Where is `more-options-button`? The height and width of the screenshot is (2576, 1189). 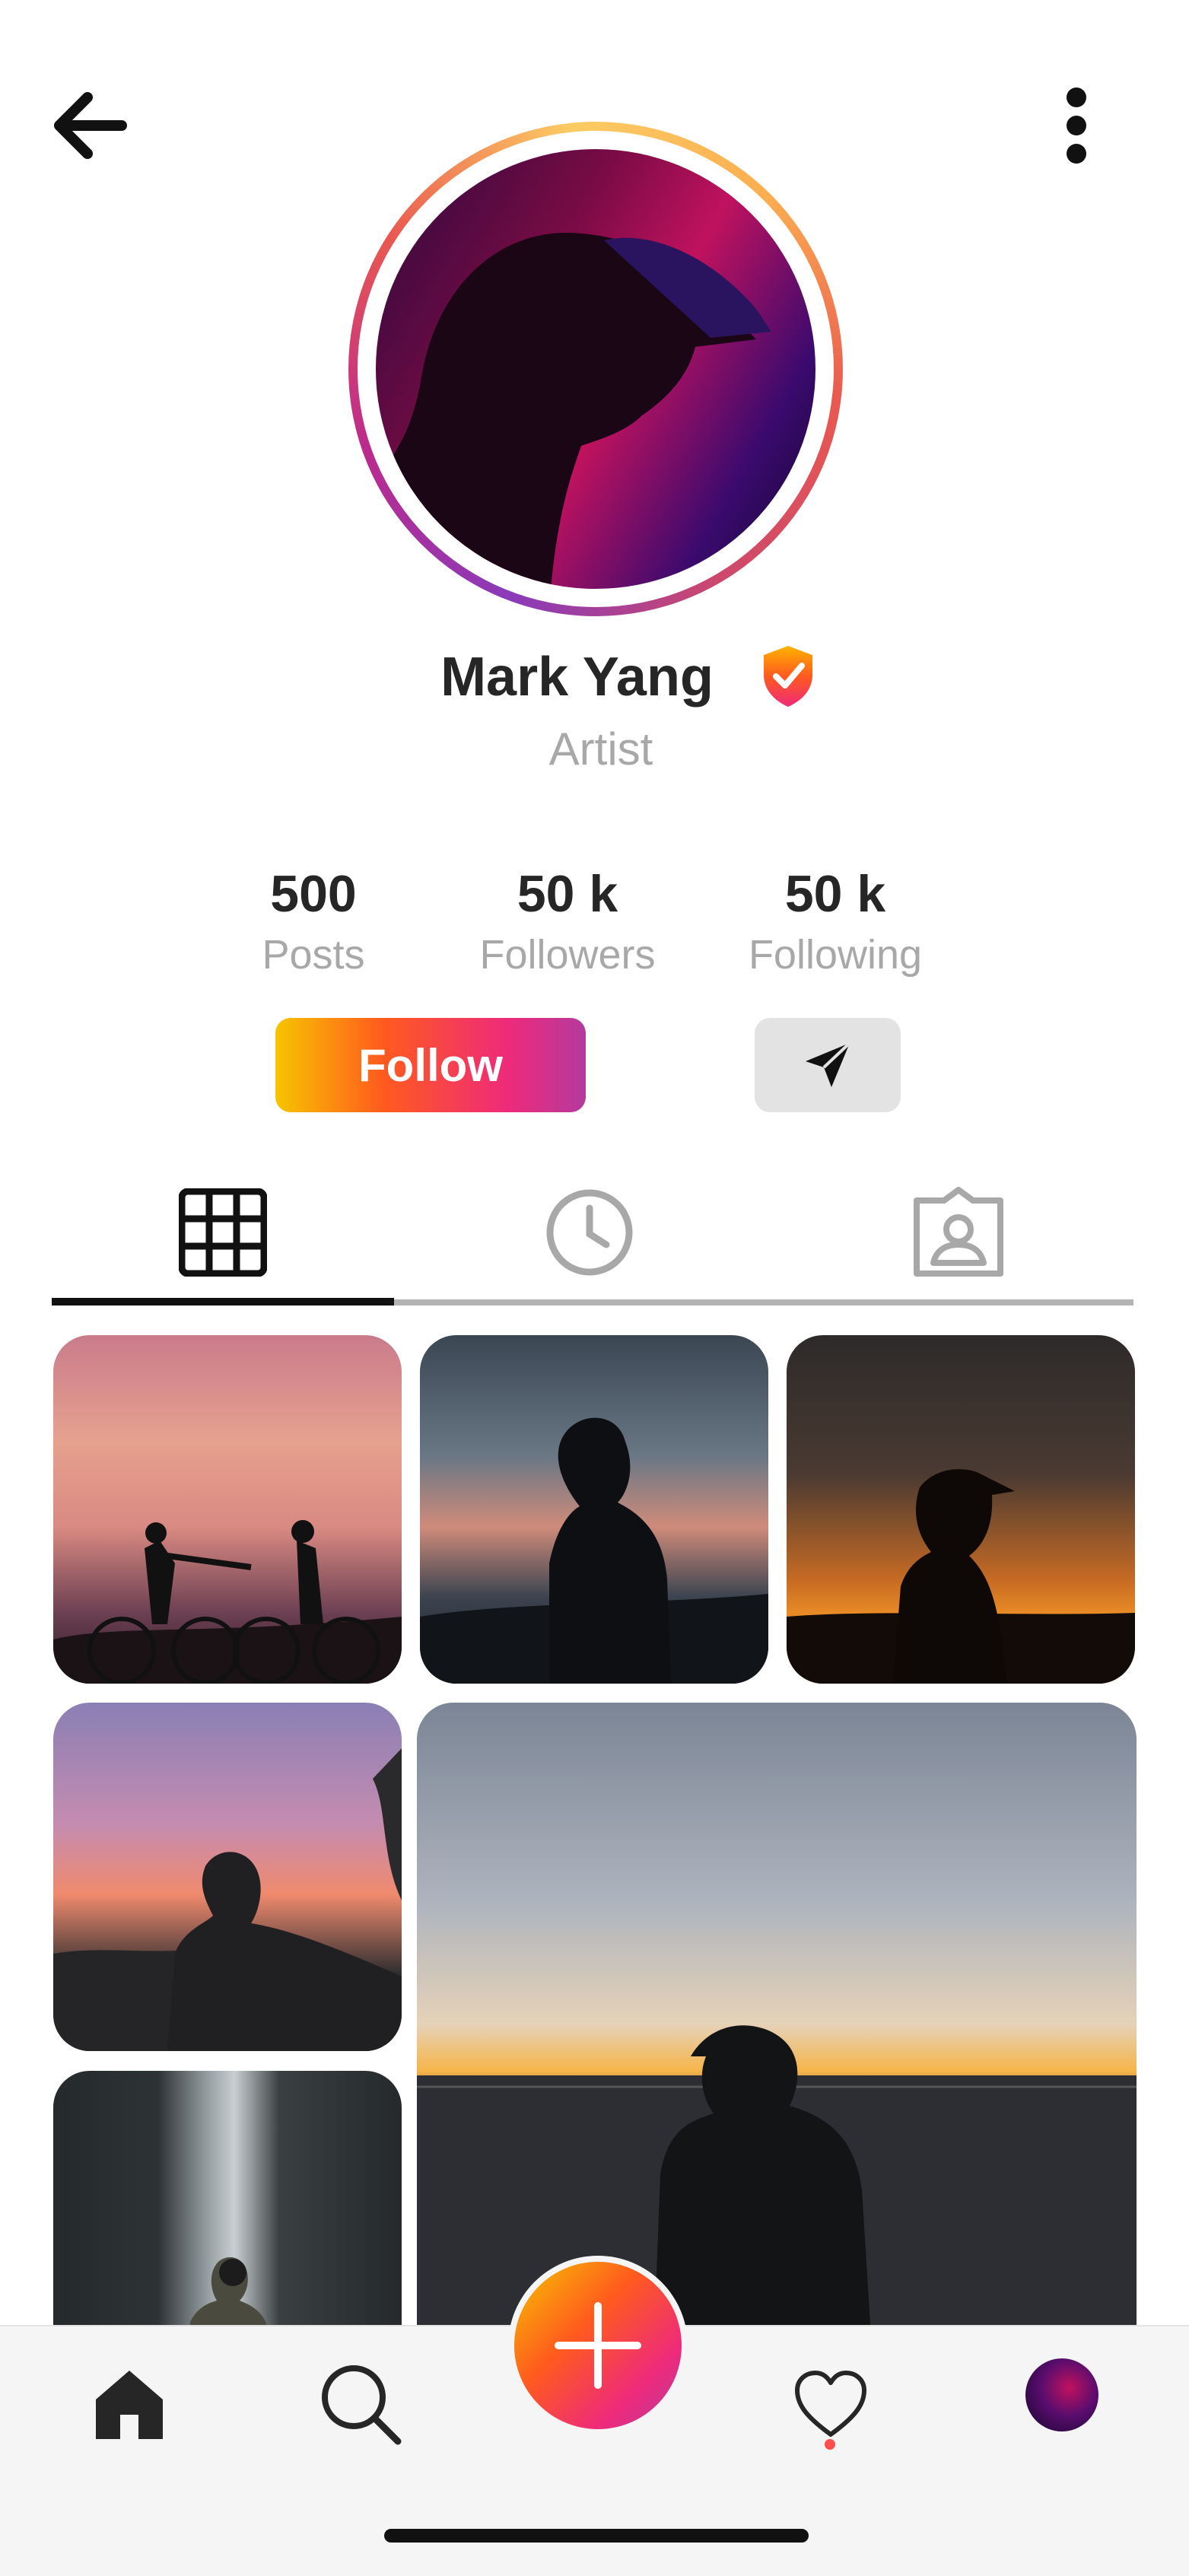 more-options-button is located at coordinates (1076, 125).